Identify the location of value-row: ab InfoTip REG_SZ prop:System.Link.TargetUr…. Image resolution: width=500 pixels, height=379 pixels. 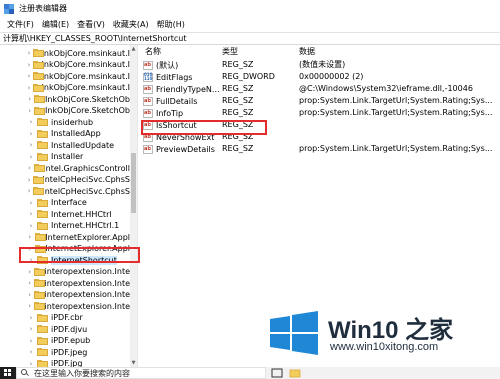
(320, 113).